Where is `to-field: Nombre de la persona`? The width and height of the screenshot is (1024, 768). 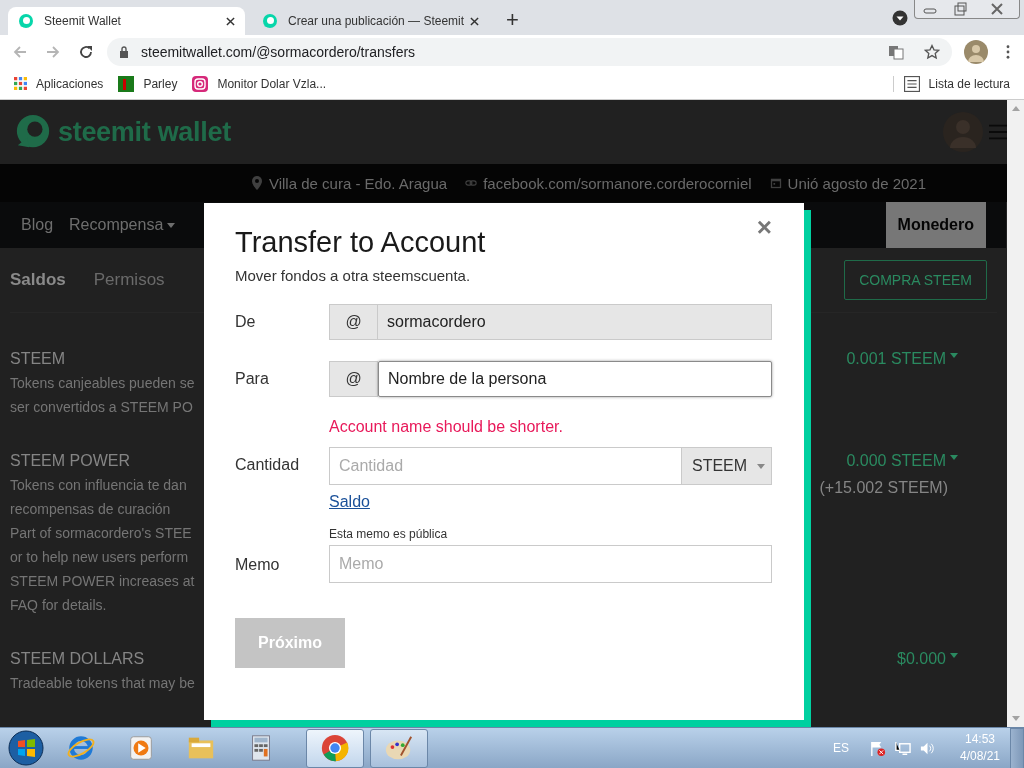 to-field: Nombre de la persona is located at coordinates (575, 379).